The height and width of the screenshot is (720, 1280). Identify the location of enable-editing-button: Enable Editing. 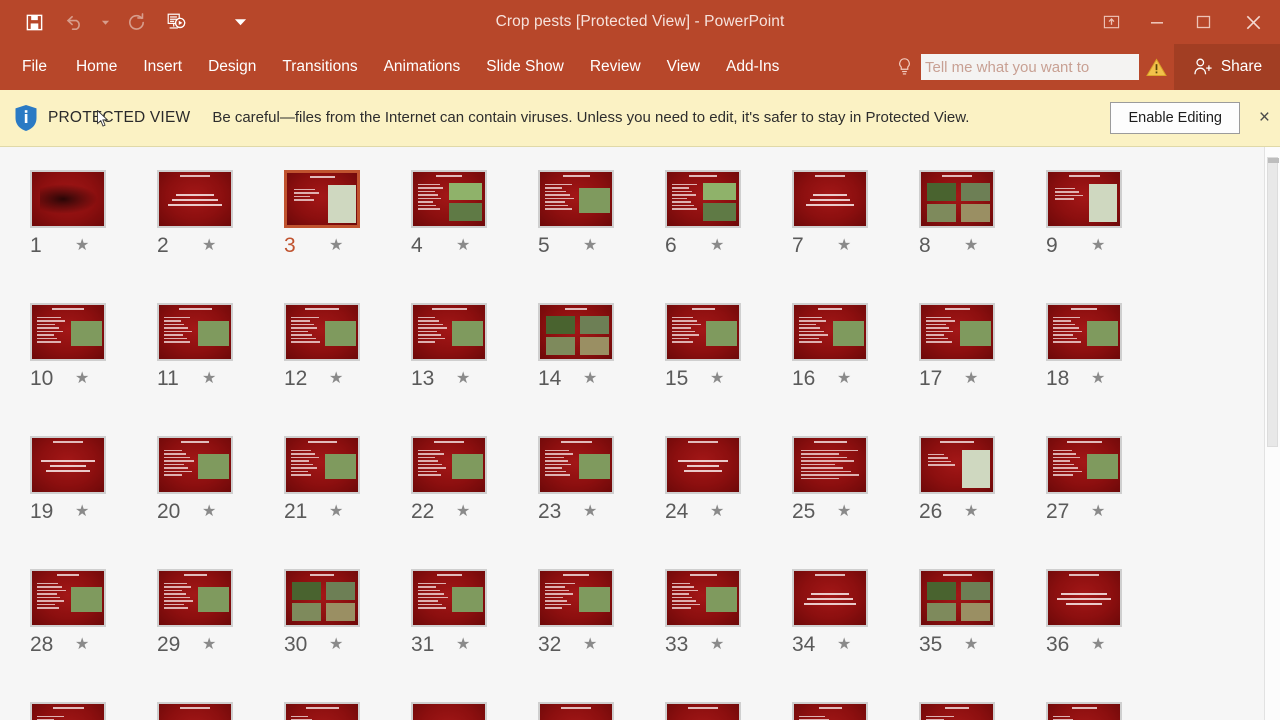
(1175, 118).